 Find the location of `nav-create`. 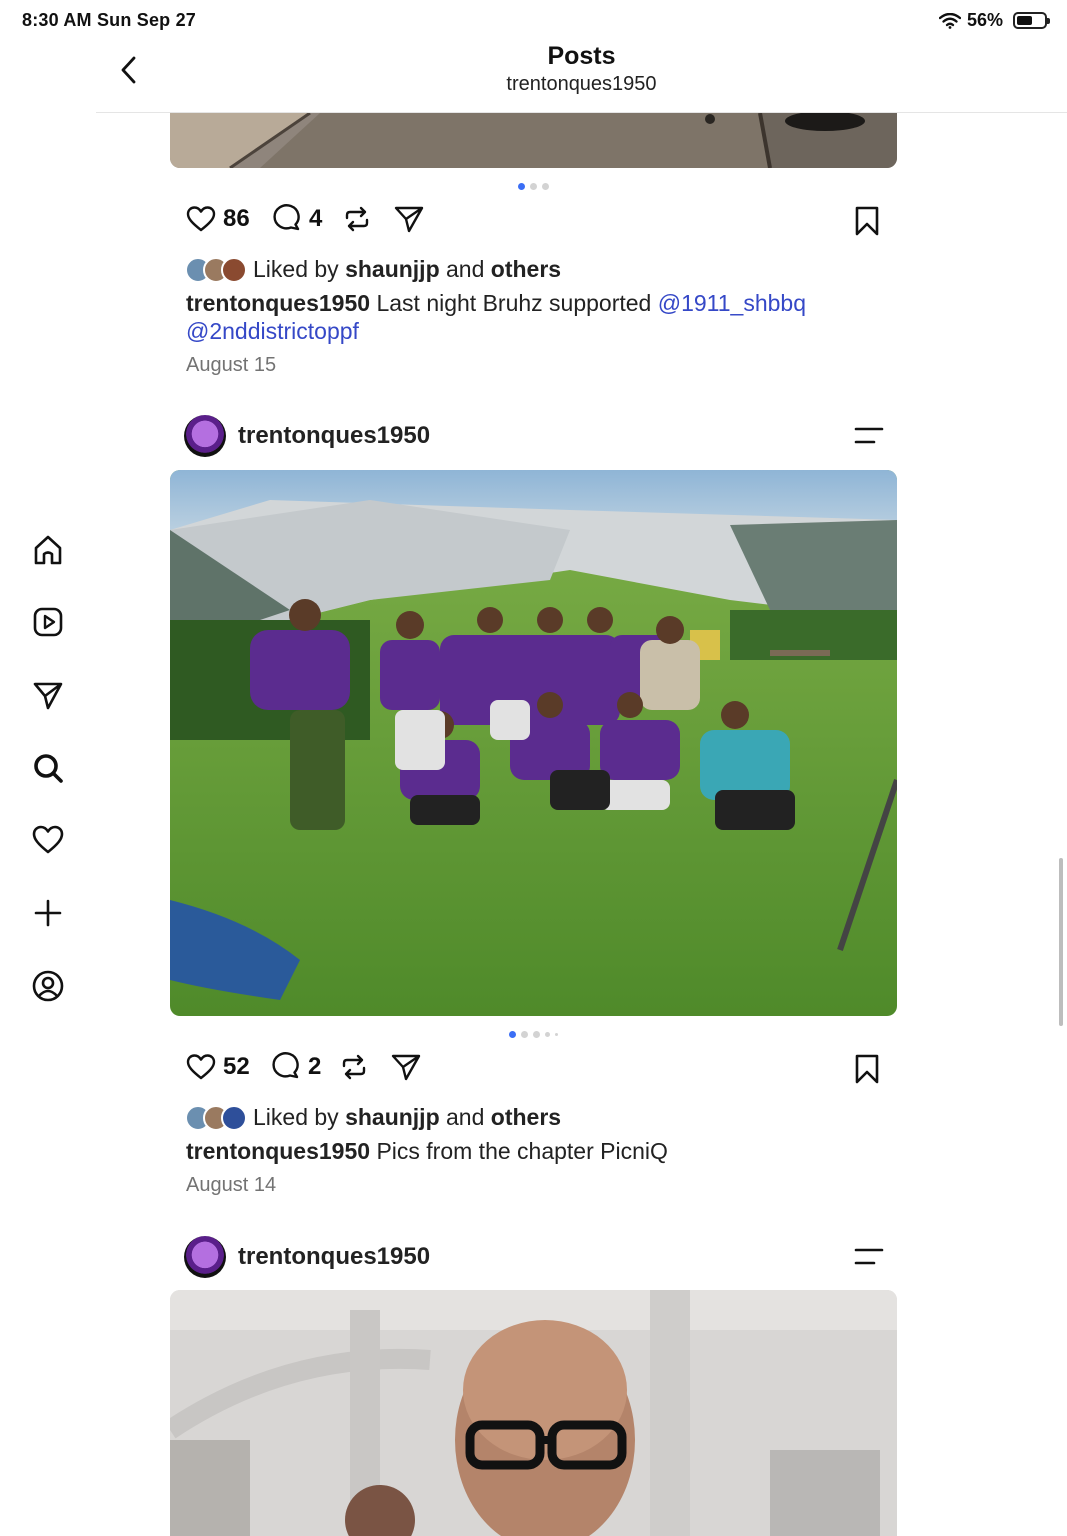

nav-create is located at coordinates (48, 913).